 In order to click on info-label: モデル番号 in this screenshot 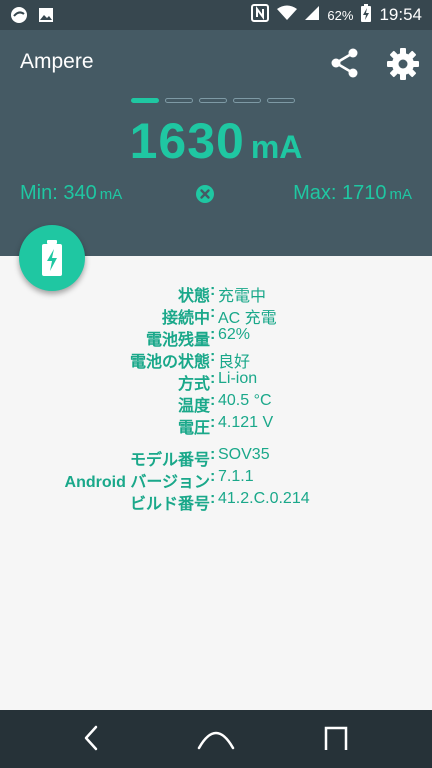, I will do `click(169, 460)`.